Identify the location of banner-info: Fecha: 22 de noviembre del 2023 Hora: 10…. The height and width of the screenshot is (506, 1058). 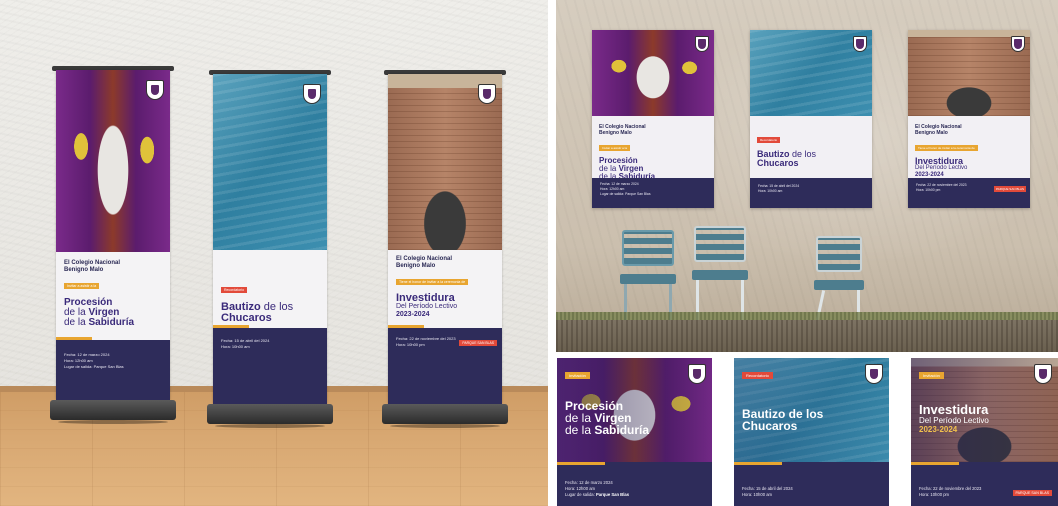
(426, 341).